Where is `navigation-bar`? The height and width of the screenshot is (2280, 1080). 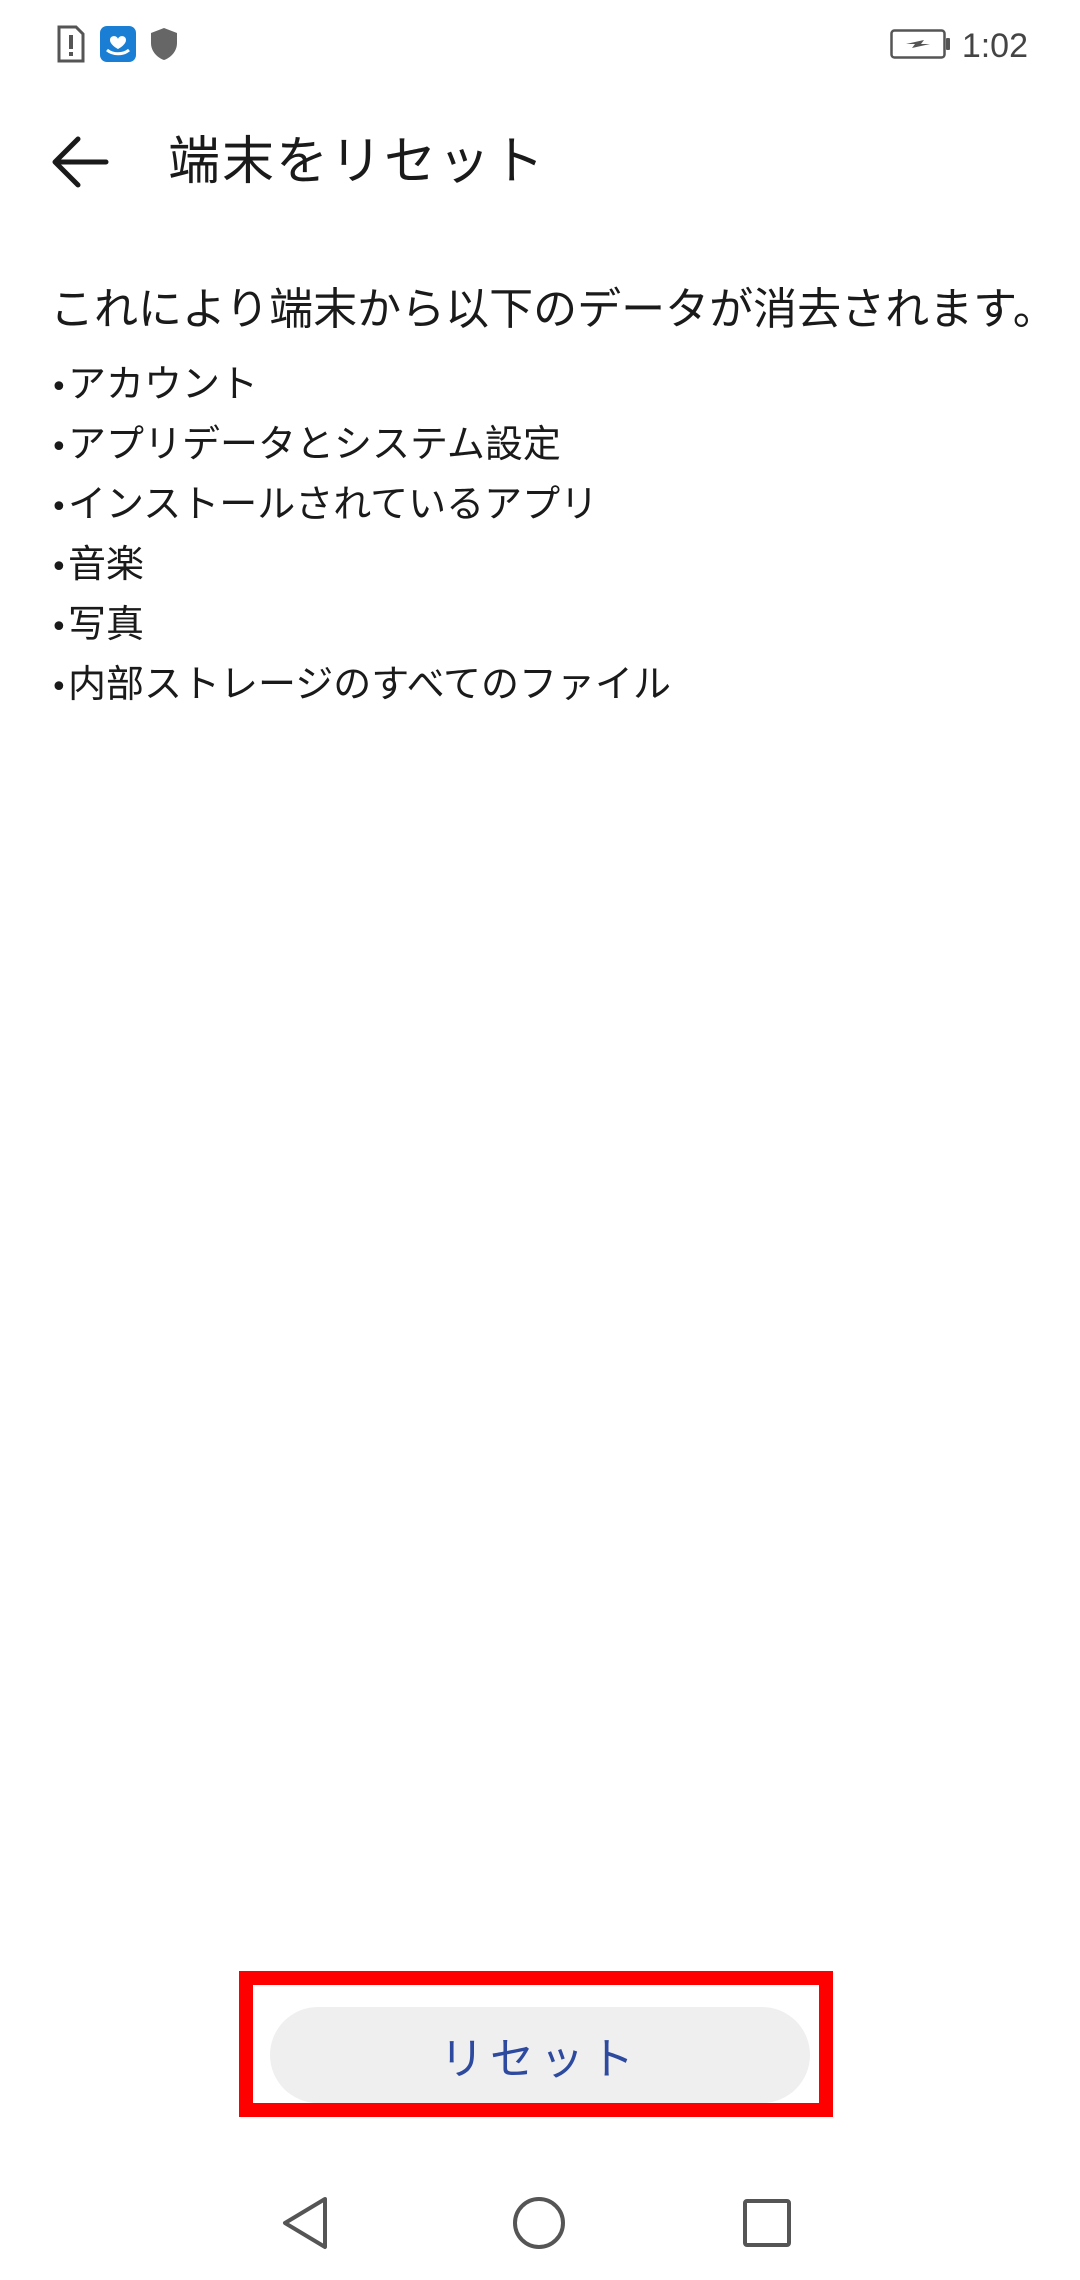 navigation-bar is located at coordinates (540, 2225).